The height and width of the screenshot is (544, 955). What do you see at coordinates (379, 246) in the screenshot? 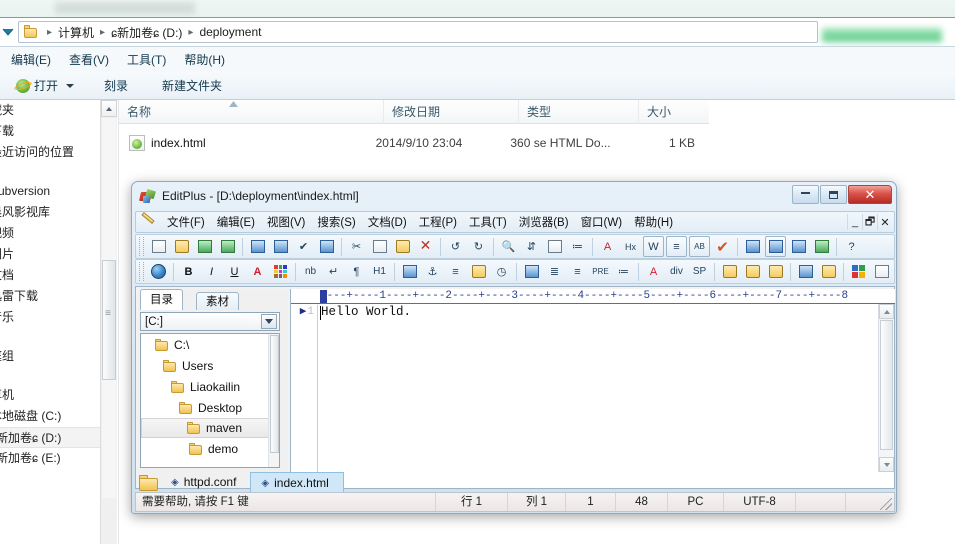
I see `copy-icon` at bounding box center [379, 246].